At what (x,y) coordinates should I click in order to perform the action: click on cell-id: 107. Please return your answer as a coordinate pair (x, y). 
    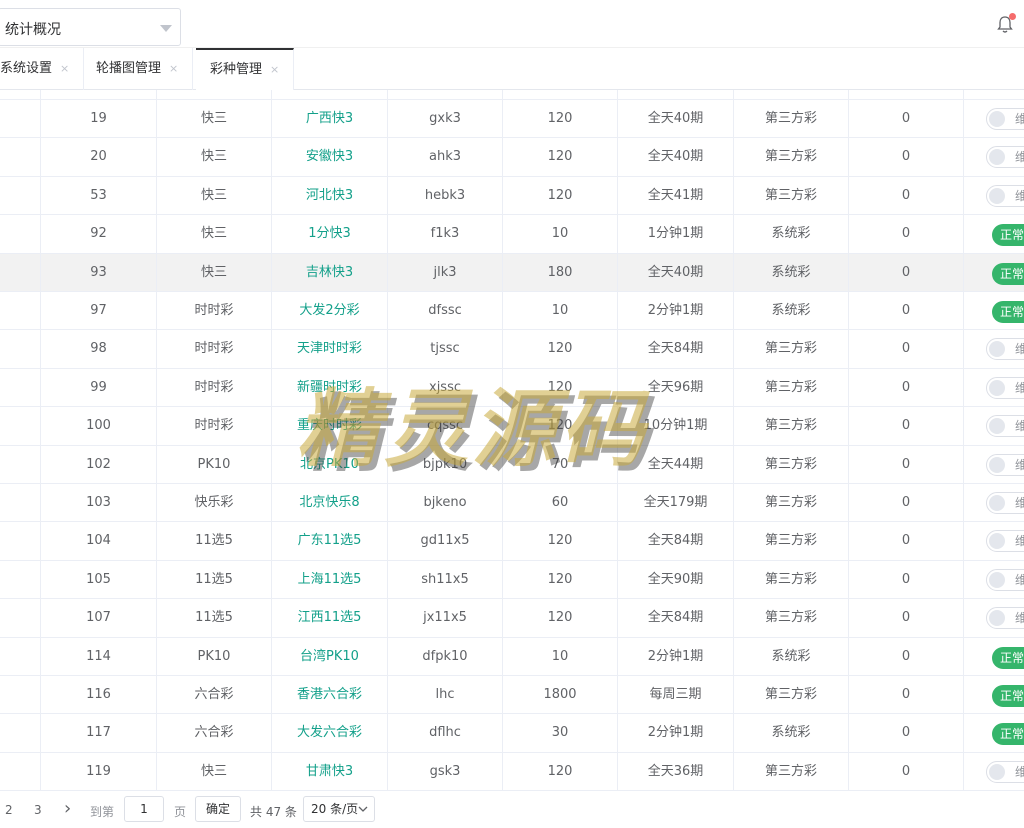
    Looking at the image, I should click on (98, 618).